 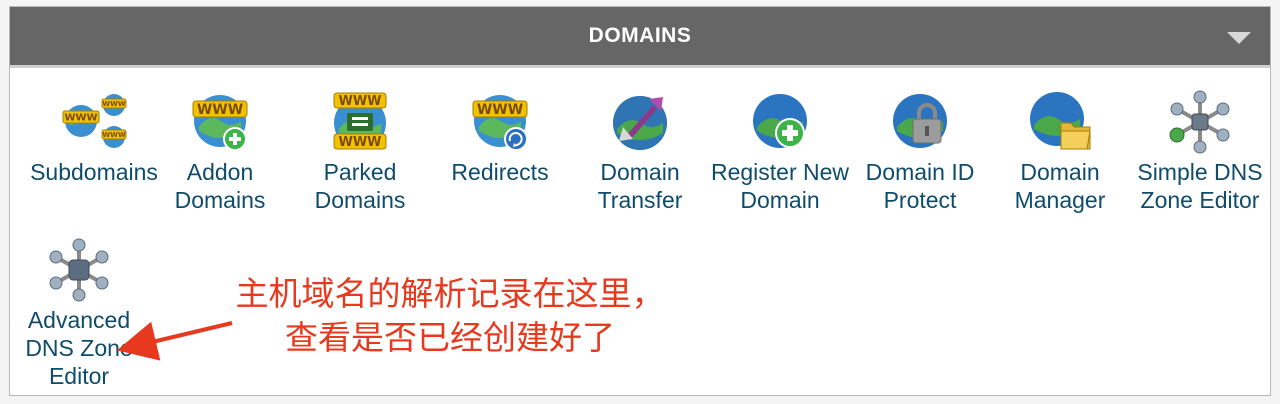 I want to click on panel-title: DOMAINS, so click(x=640, y=35).